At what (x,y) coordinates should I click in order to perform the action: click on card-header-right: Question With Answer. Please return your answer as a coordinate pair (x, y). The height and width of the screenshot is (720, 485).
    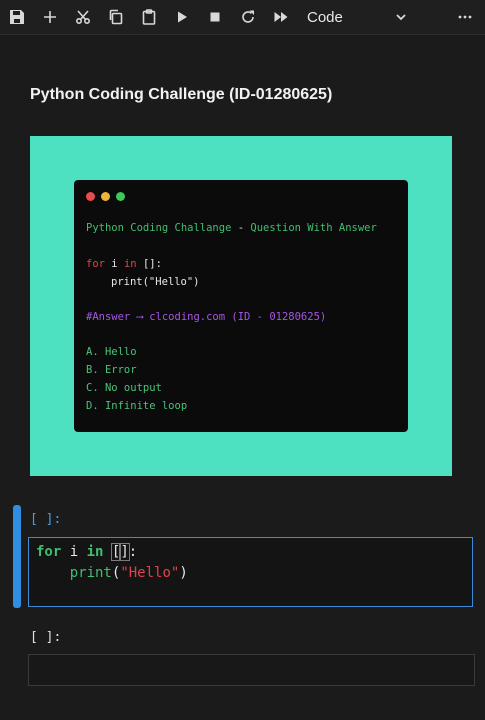
    Looking at the image, I should click on (313, 228).